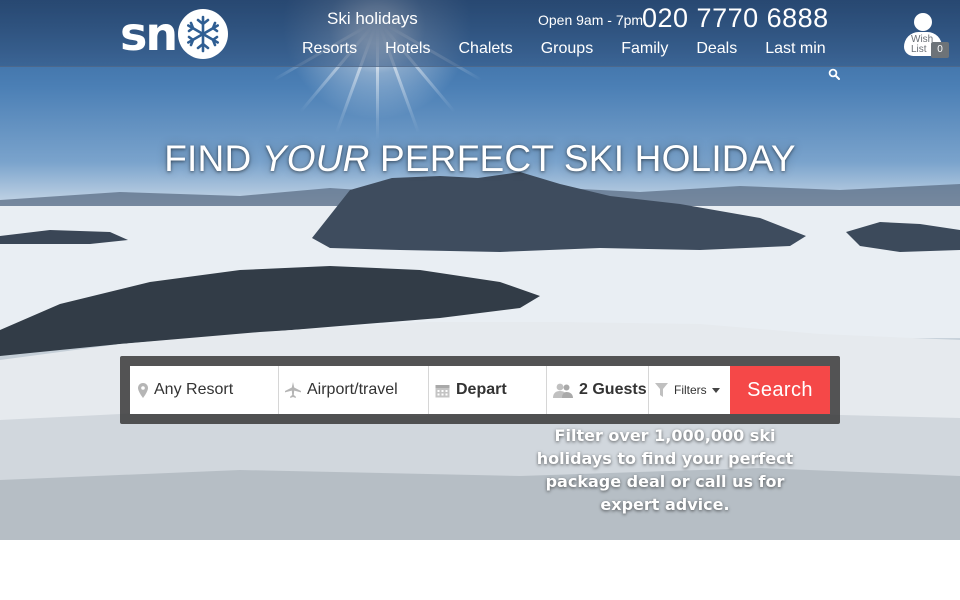 The height and width of the screenshot is (600, 960). What do you see at coordinates (442, 390) in the screenshot?
I see `calendar-icon` at bounding box center [442, 390].